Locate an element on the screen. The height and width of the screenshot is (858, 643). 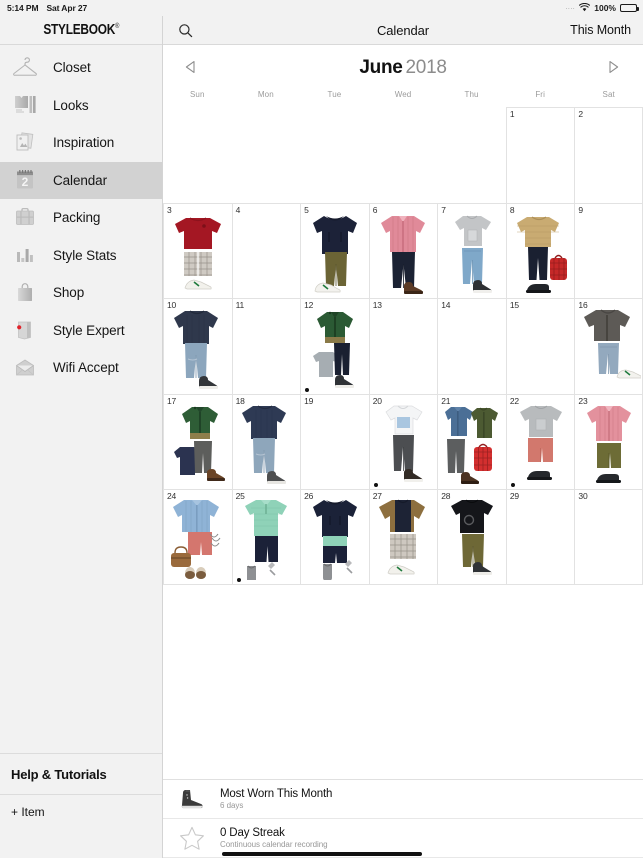
calendar-day-cell: 30 is located at coordinates (608, 537).